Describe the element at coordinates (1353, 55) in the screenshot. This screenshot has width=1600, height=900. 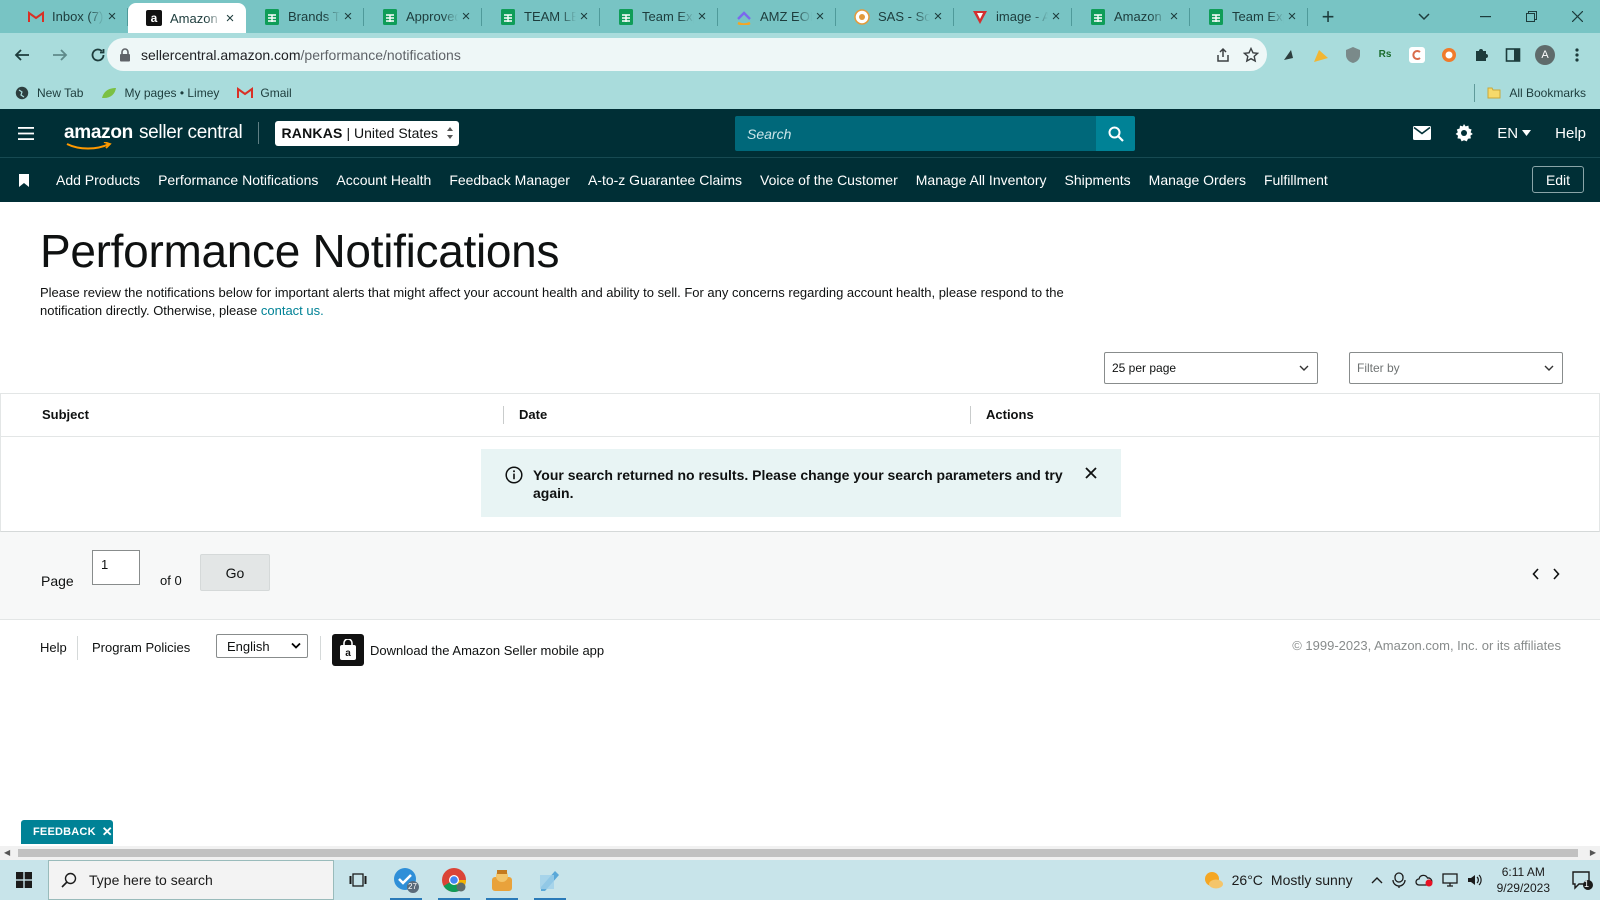
I see `extension-shield-icon` at that location.